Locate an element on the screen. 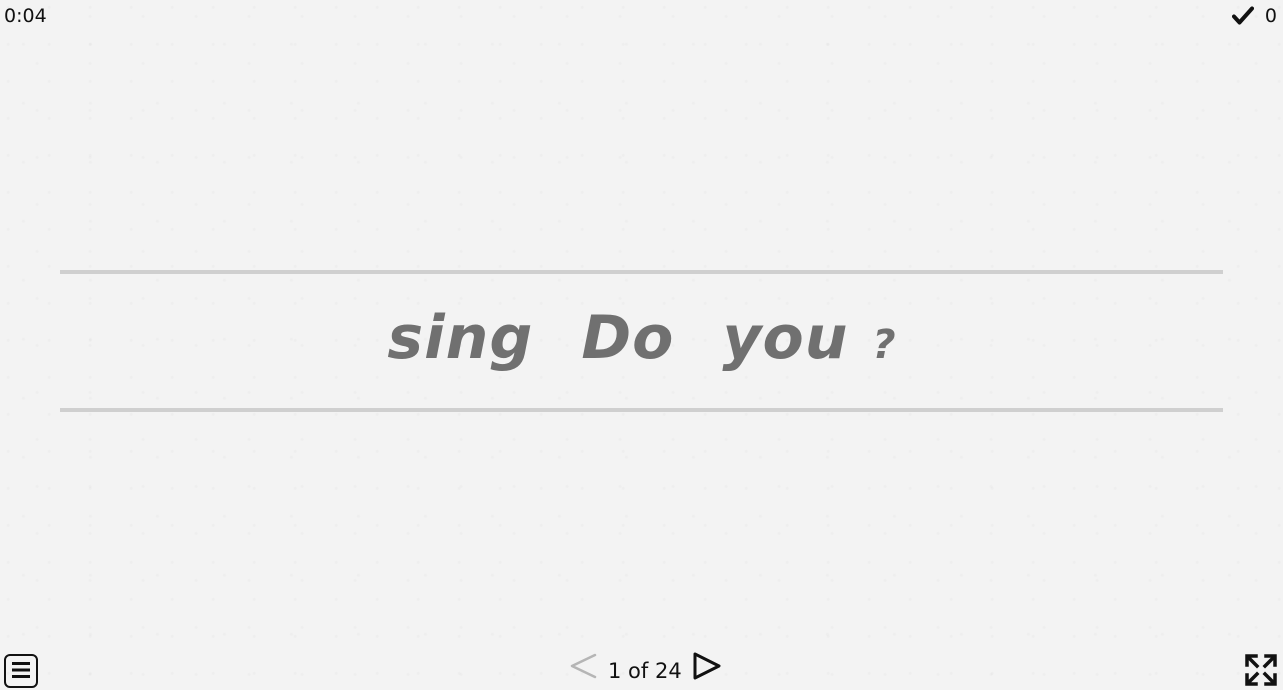  check-icon is located at coordinates (1242, 16).